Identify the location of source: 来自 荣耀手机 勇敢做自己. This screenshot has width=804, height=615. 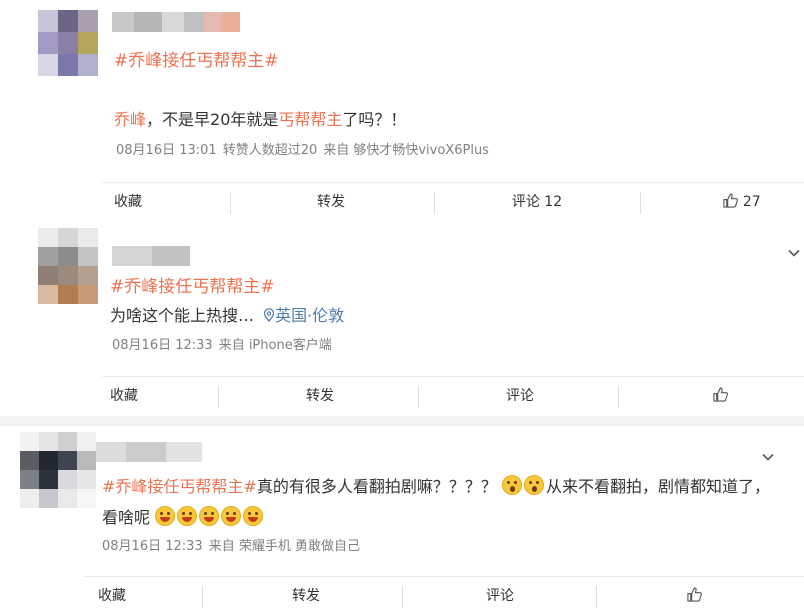
(284, 546).